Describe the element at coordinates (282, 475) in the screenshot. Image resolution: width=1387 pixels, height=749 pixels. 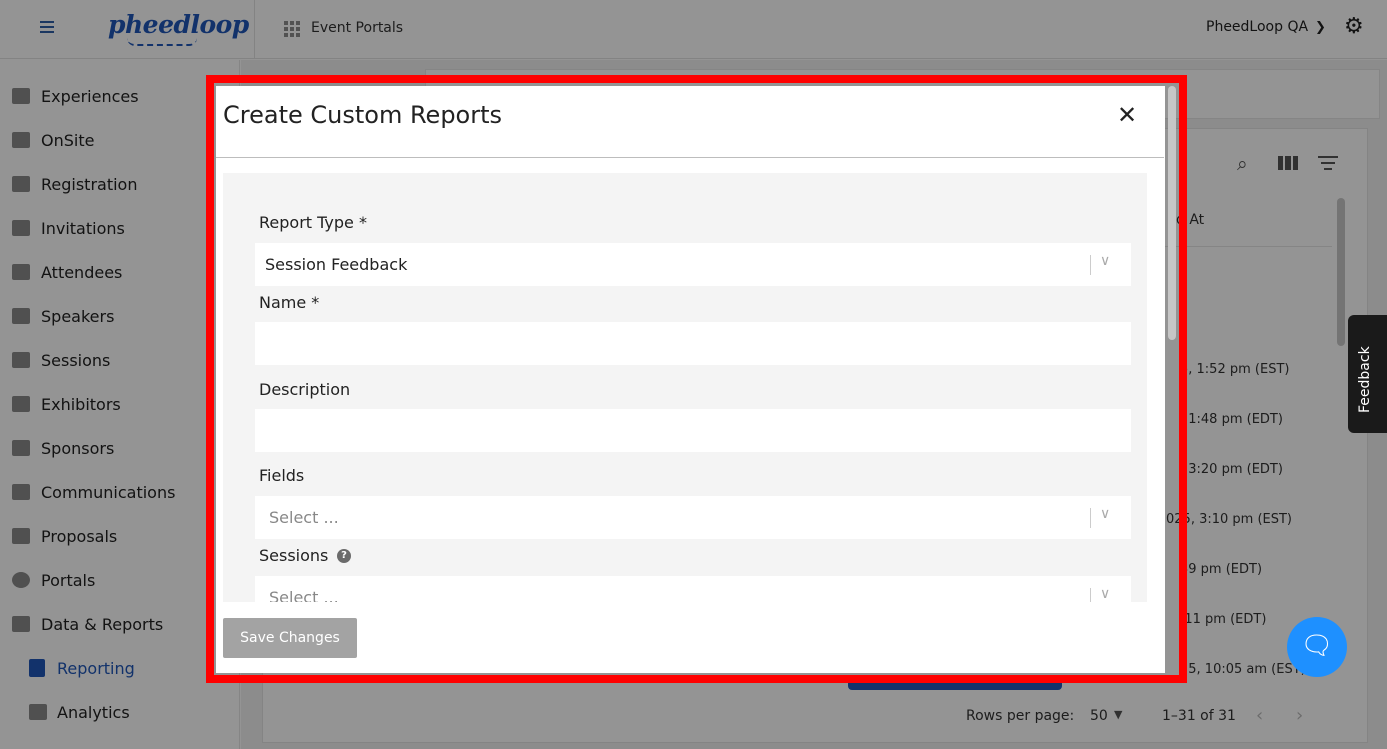
I see `fields-label: Fields` at that location.